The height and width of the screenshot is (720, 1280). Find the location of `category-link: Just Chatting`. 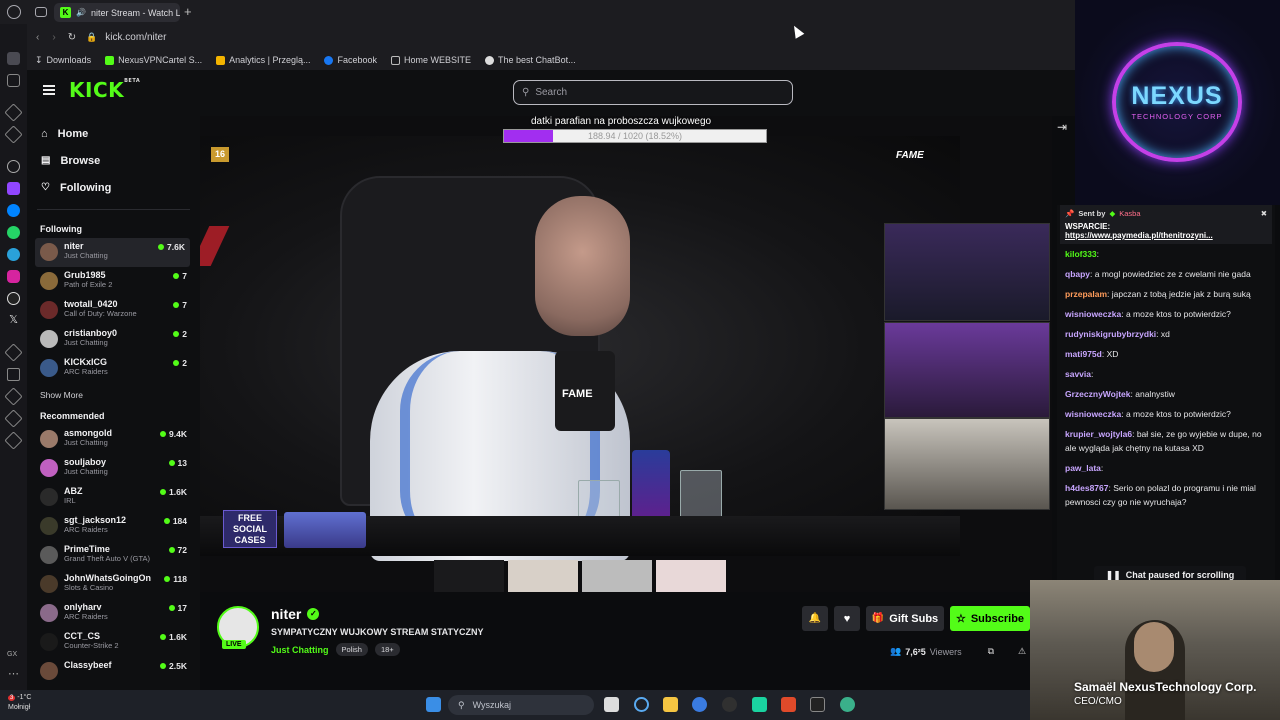

category-link: Just Chatting is located at coordinates (300, 650).